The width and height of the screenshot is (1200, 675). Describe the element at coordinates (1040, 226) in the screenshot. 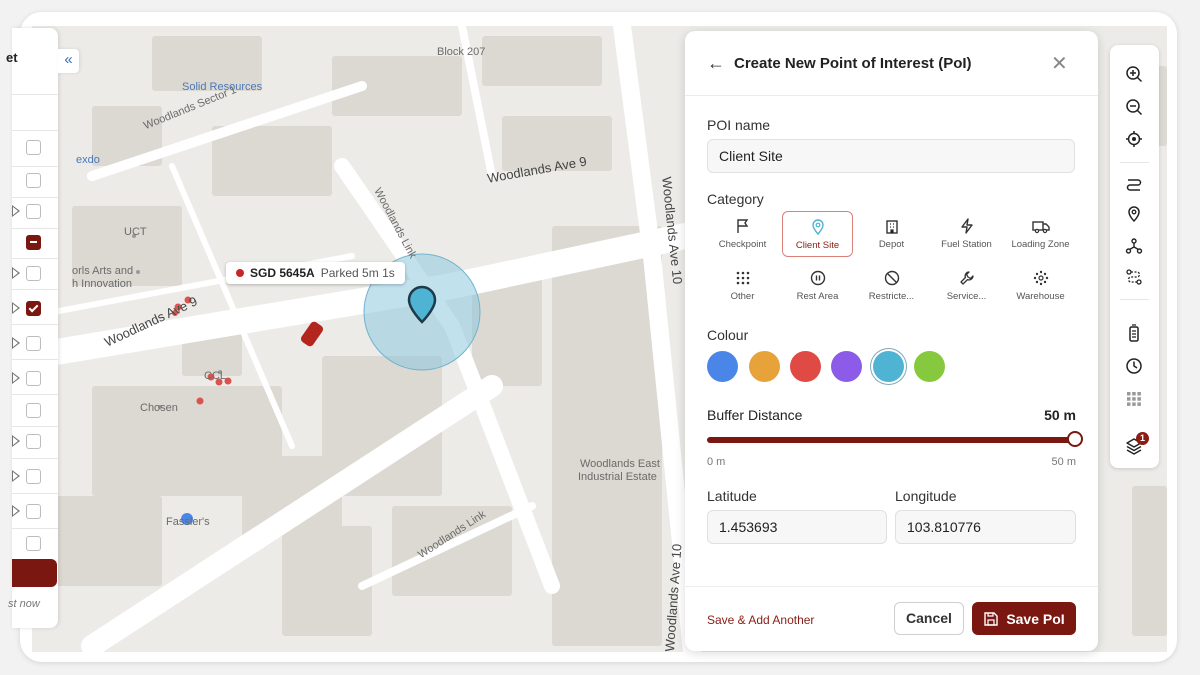

I see `truck-icon` at that location.